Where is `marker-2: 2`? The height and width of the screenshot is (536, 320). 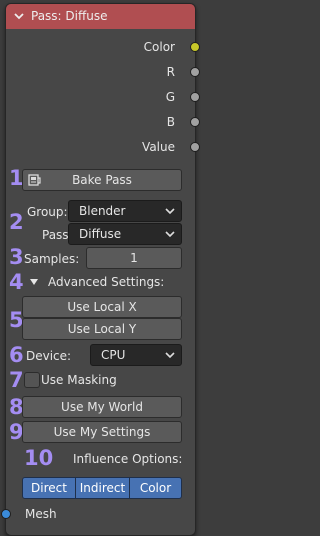
marker-2: 2 is located at coordinates (16, 222).